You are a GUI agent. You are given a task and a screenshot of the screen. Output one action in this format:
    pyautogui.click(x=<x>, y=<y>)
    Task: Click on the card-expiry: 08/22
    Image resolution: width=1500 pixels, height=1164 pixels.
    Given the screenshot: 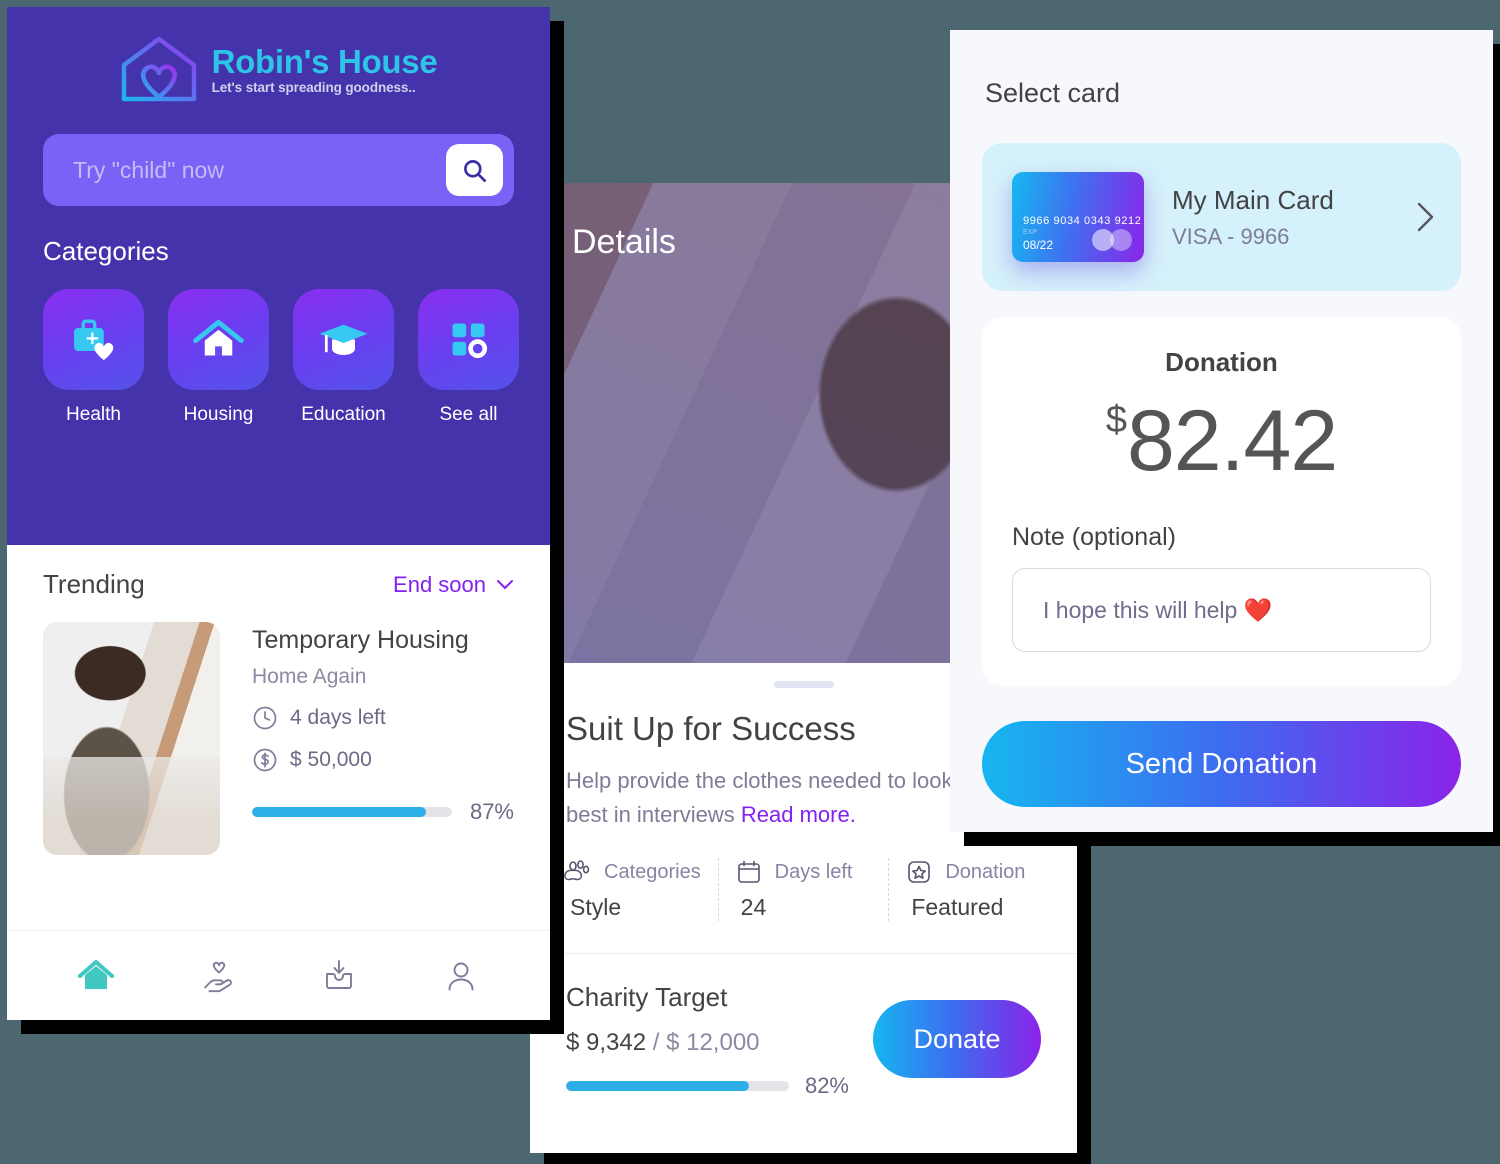 What is the action you would take?
    pyautogui.click(x=1038, y=245)
    